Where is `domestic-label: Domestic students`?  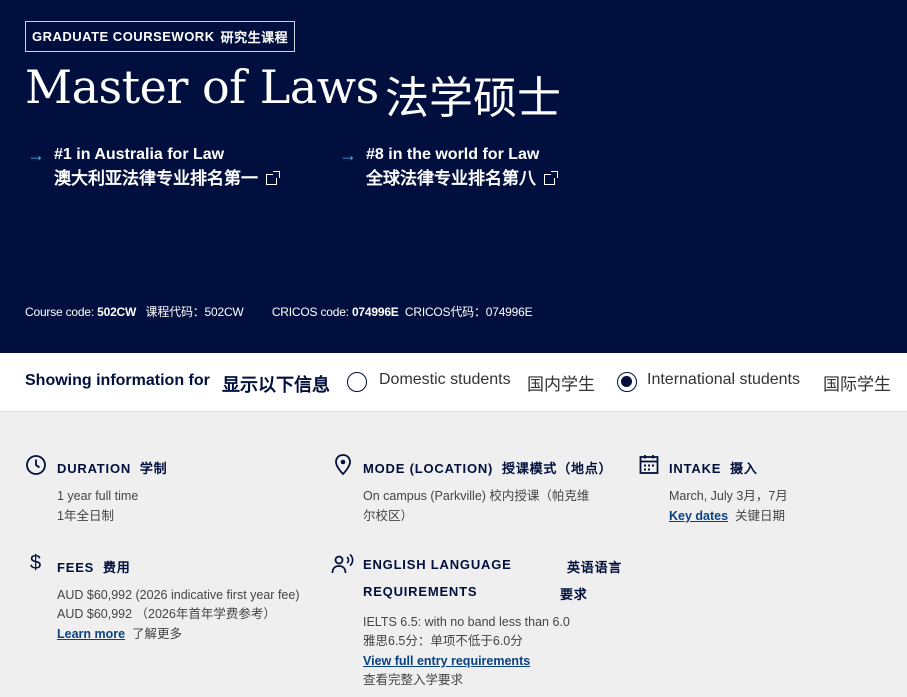
domestic-label: Domestic students is located at coordinates (445, 380).